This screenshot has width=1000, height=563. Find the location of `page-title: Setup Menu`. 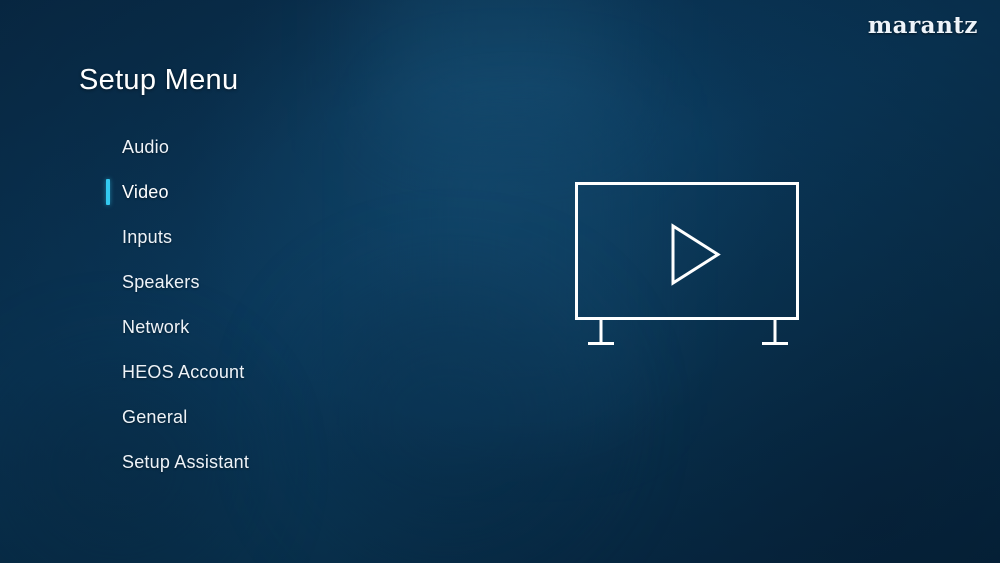

page-title: Setup Menu is located at coordinates (159, 80).